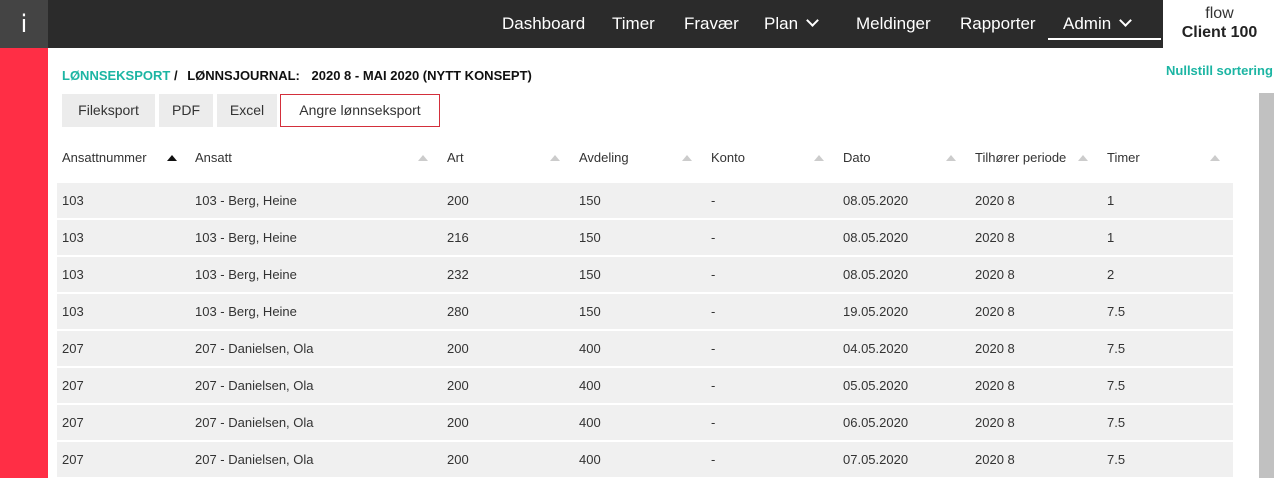  What do you see at coordinates (711, 24) in the screenshot?
I see `nav-fravaer: Fravær` at bounding box center [711, 24].